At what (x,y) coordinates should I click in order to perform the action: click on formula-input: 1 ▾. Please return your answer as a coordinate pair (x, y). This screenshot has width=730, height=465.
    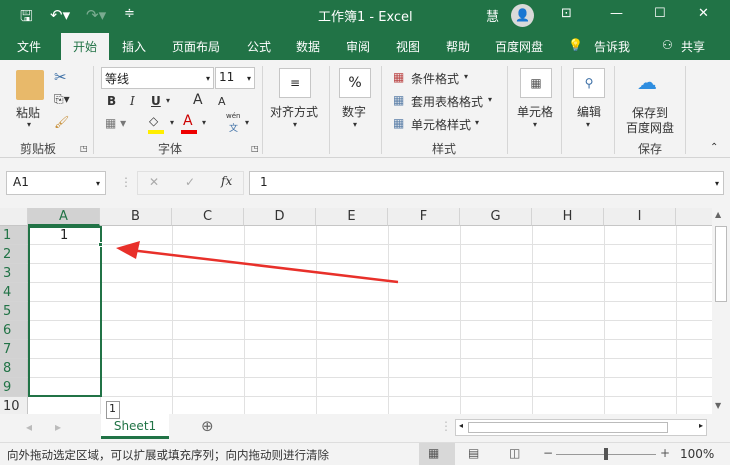
    Looking at the image, I should click on (486, 183).